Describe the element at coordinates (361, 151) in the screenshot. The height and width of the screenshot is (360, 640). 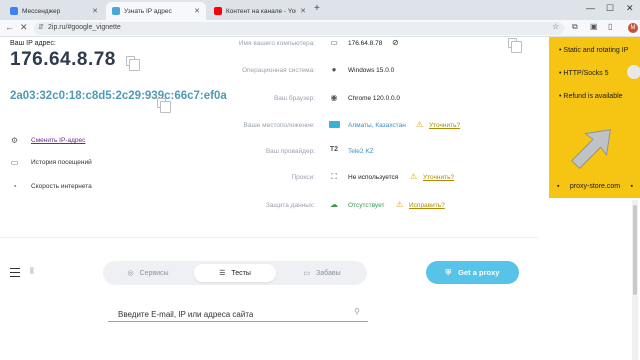
I see `row-value: Tele2 KZ` at that location.